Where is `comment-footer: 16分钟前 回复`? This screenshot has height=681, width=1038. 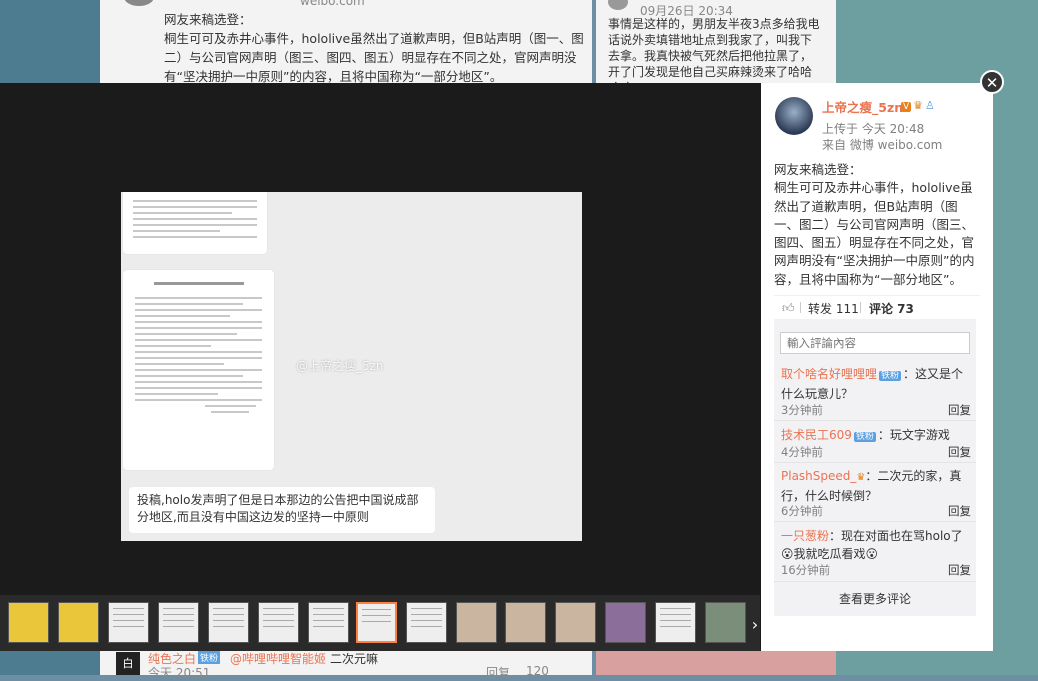
comment-footer: 16分钟前 回复 is located at coordinates (876, 570).